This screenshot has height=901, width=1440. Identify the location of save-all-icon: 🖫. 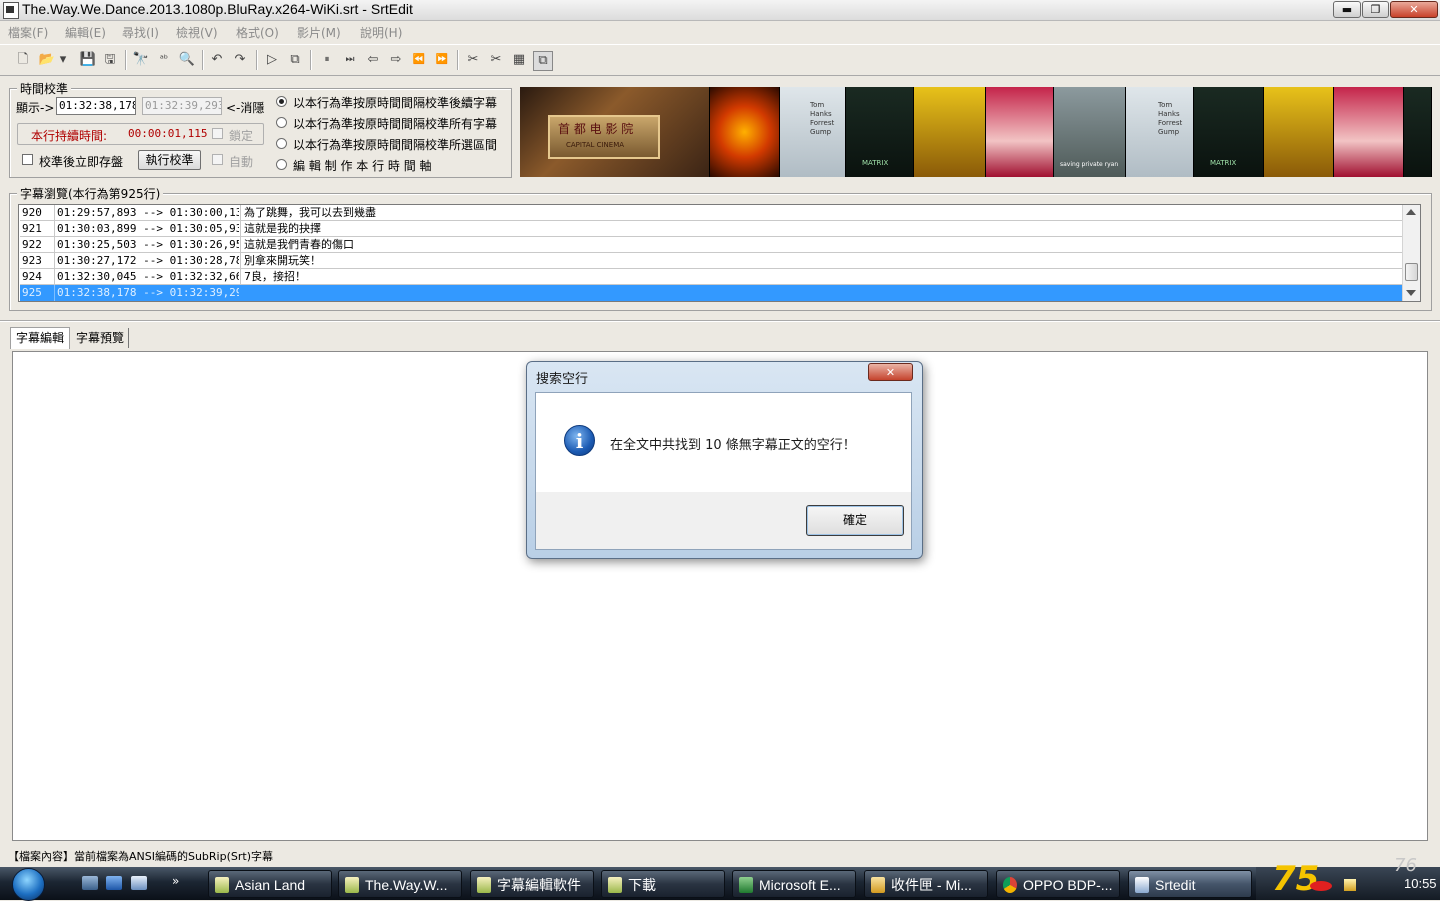
(110, 60).